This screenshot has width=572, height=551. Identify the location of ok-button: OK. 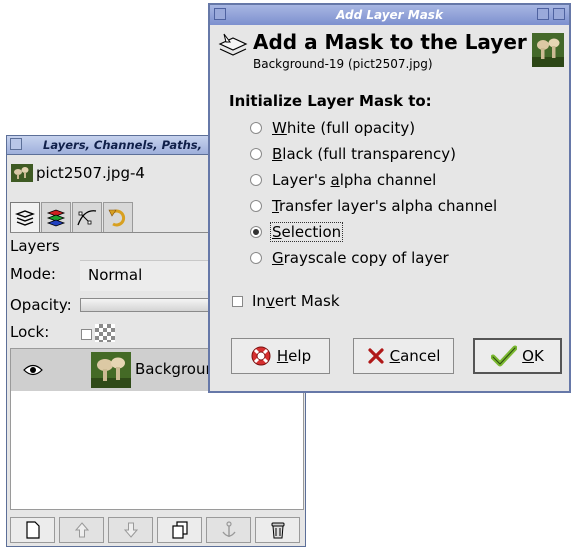
(517, 356).